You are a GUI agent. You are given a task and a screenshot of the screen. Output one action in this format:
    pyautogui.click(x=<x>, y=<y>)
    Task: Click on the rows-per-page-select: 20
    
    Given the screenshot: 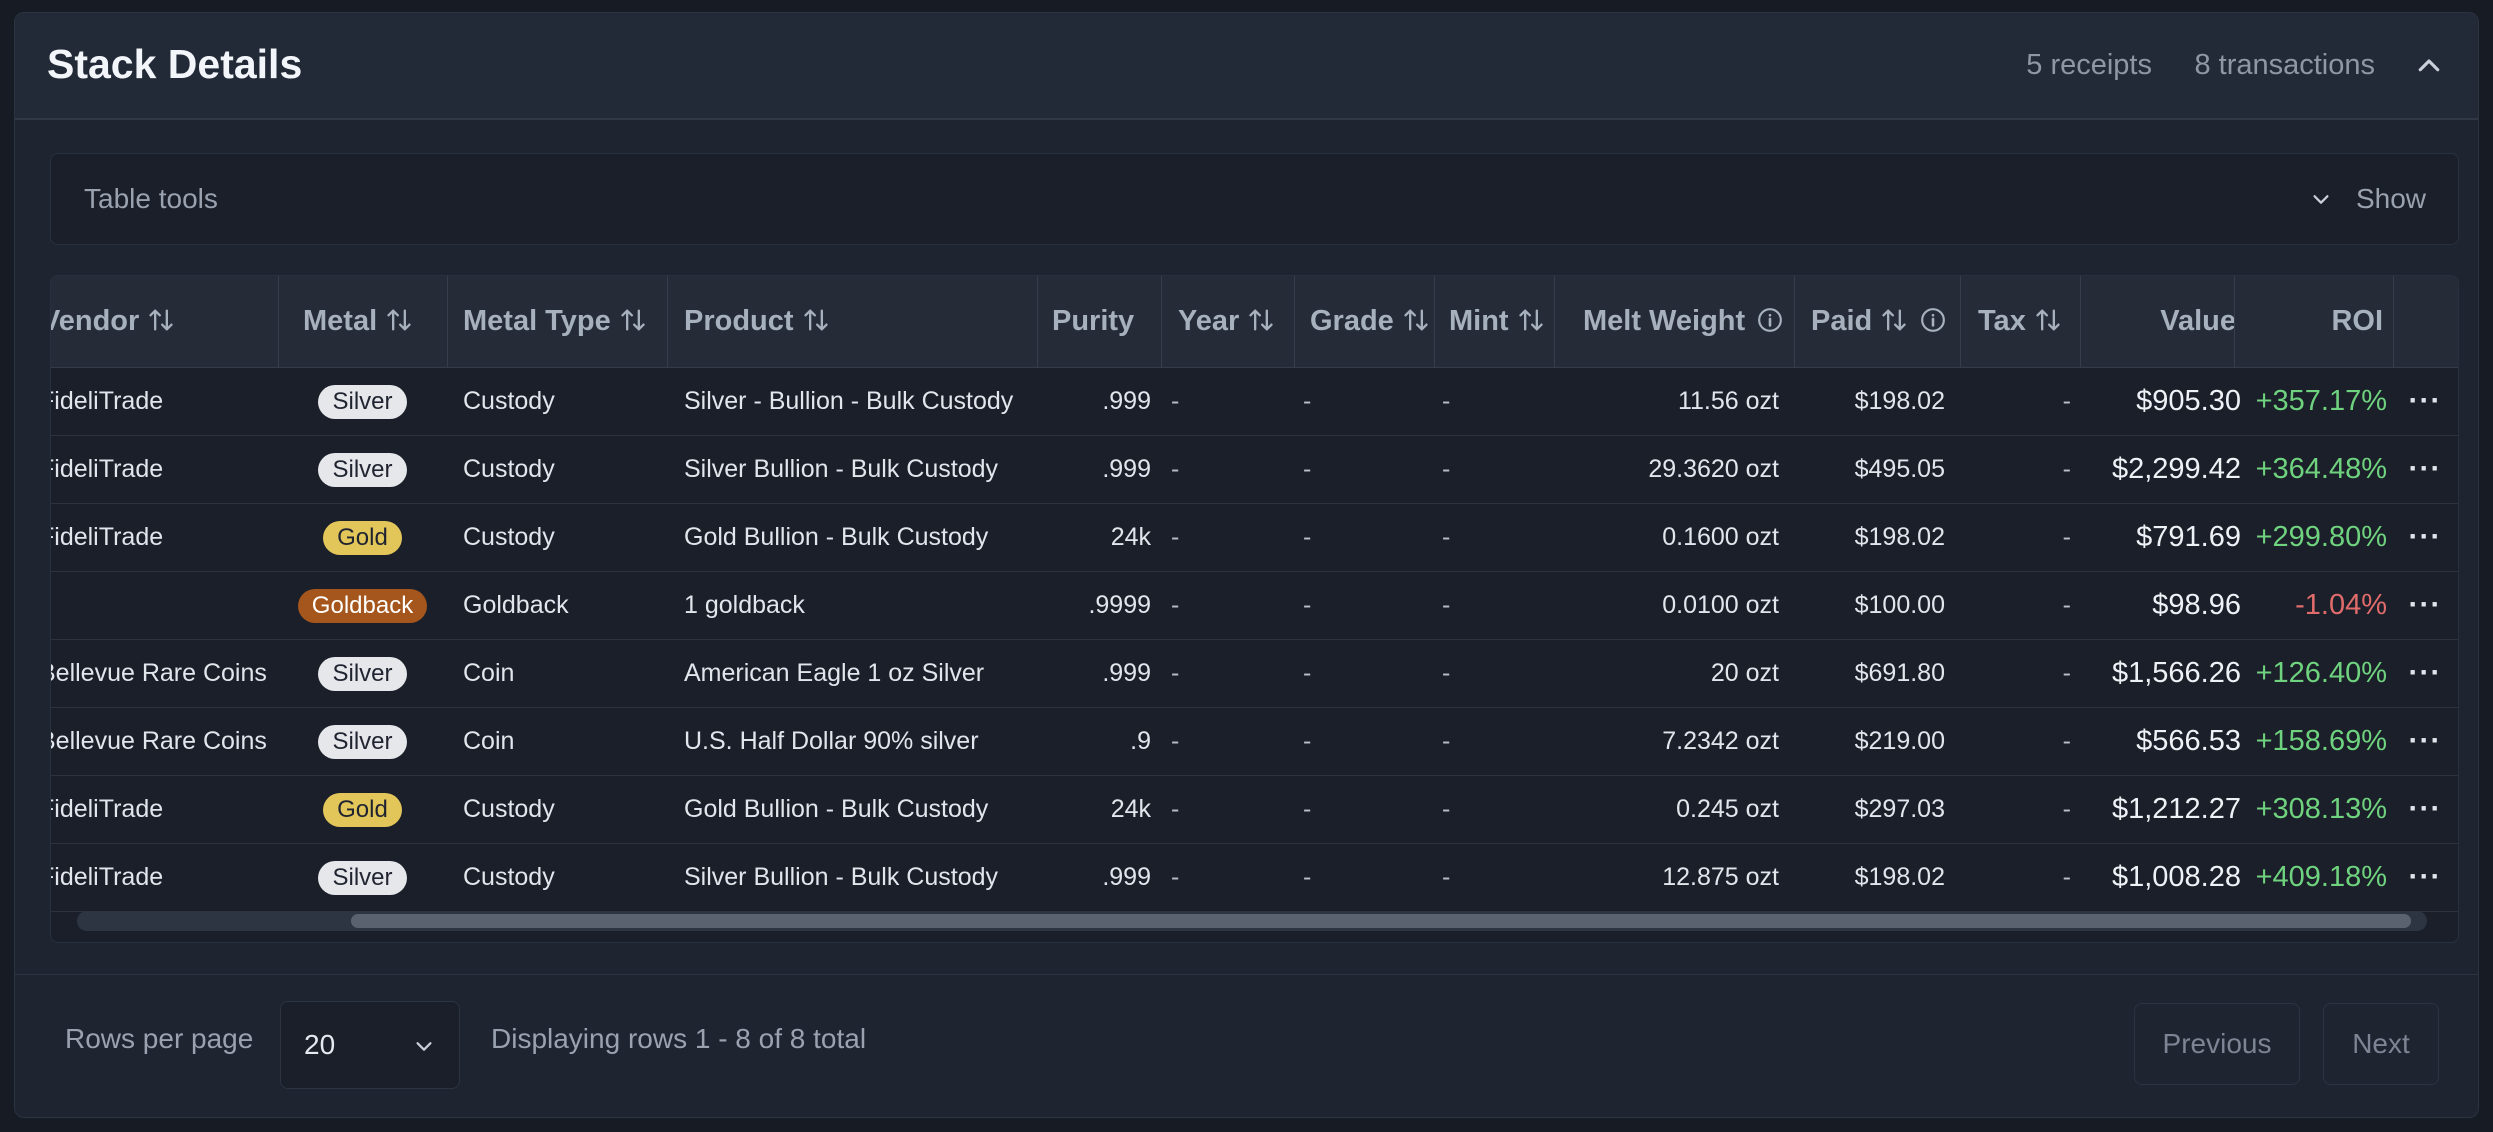 What is the action you would take?
    pyautogui.click(x=370, y=1045)
    